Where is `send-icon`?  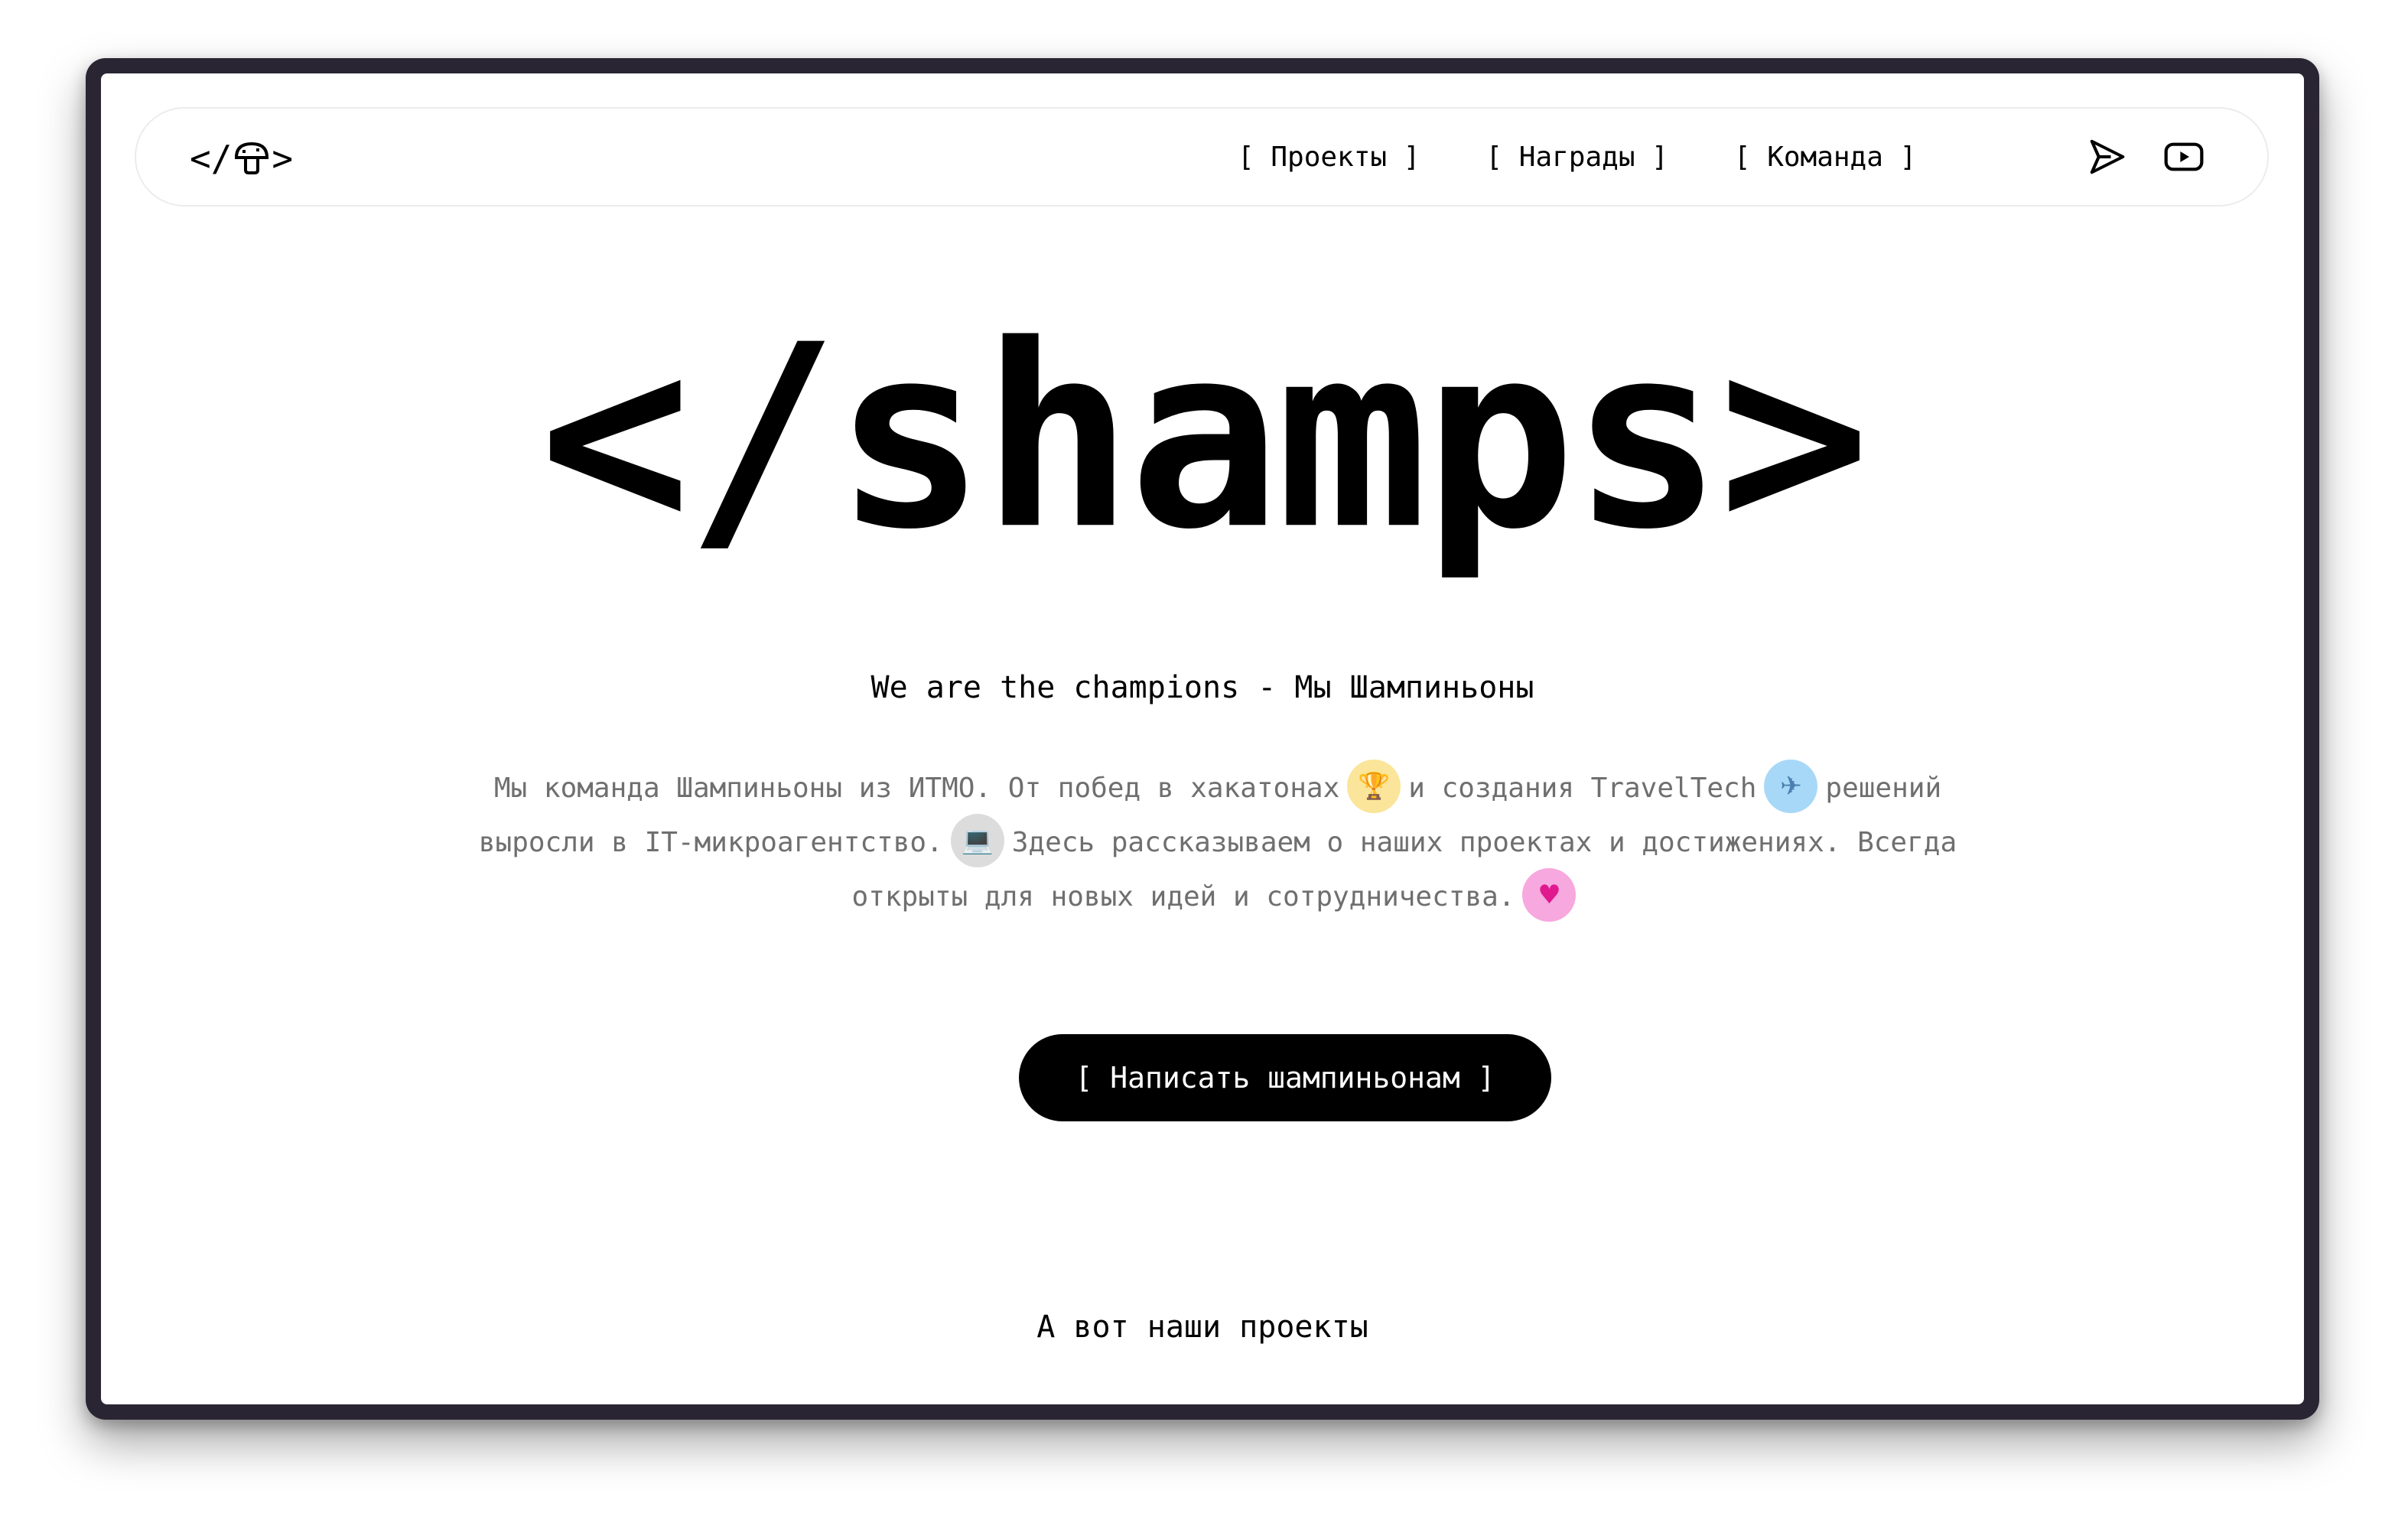 send-icon is located at coordinates (2107, 156).